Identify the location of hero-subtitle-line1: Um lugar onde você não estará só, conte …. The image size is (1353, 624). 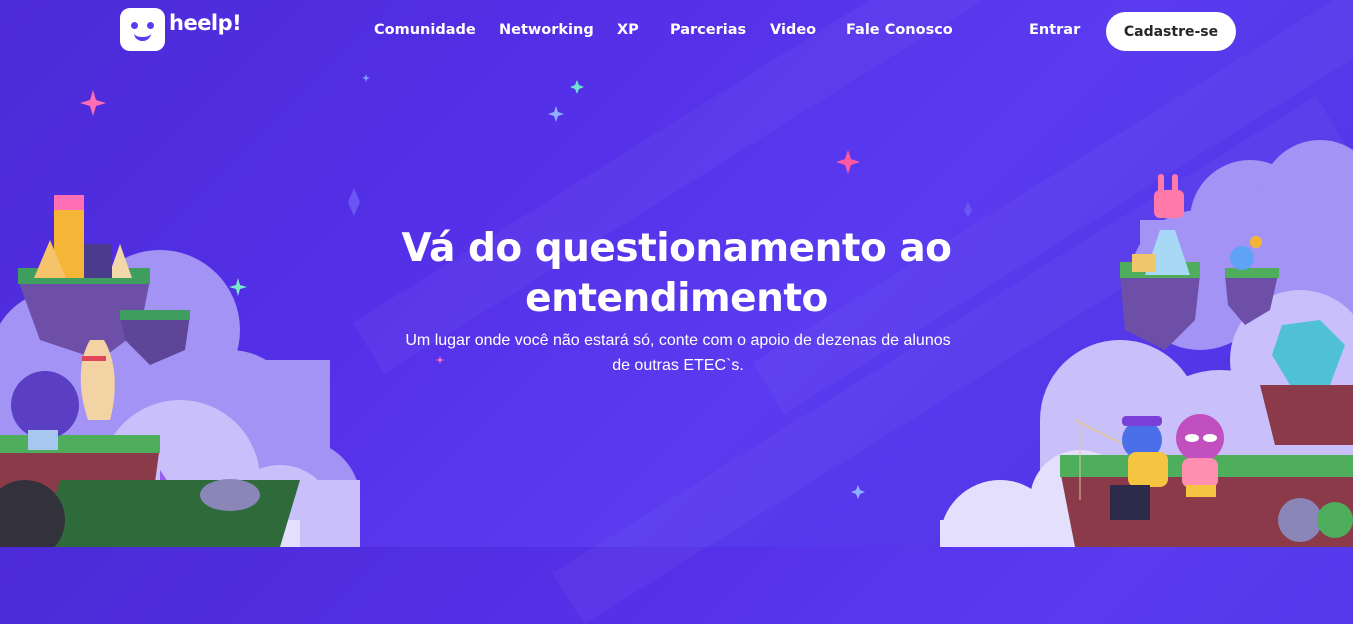
(678, 340).